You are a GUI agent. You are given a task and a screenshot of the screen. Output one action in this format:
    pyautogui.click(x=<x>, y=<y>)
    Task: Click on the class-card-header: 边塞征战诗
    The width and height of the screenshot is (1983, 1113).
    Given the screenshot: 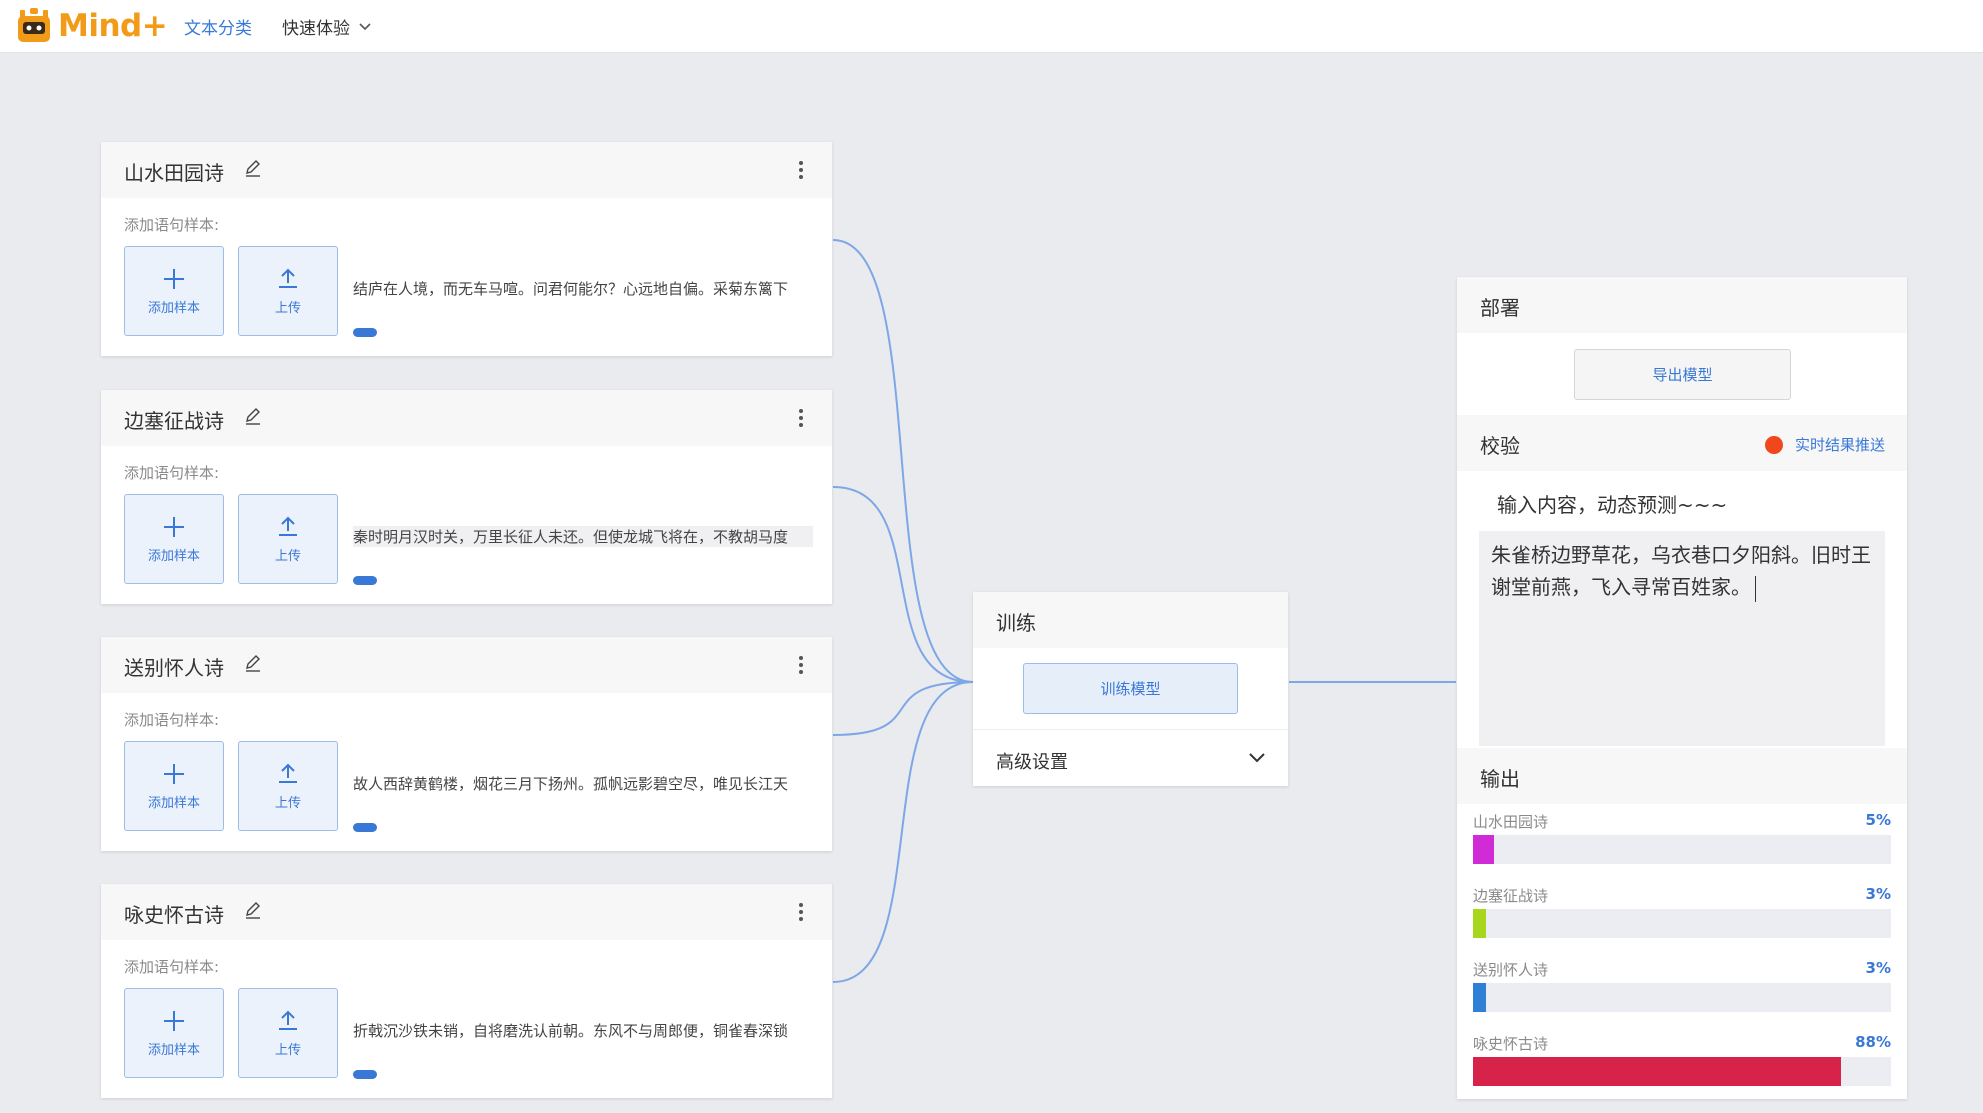 What is the action you would take?
    pyautogui.click(x=466, y=418)
    